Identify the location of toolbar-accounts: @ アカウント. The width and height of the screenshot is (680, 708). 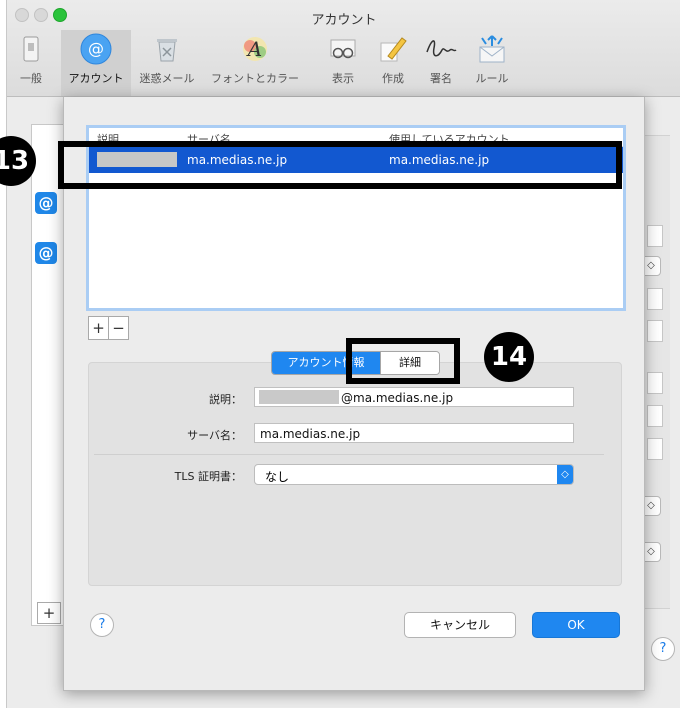
(96, 63).